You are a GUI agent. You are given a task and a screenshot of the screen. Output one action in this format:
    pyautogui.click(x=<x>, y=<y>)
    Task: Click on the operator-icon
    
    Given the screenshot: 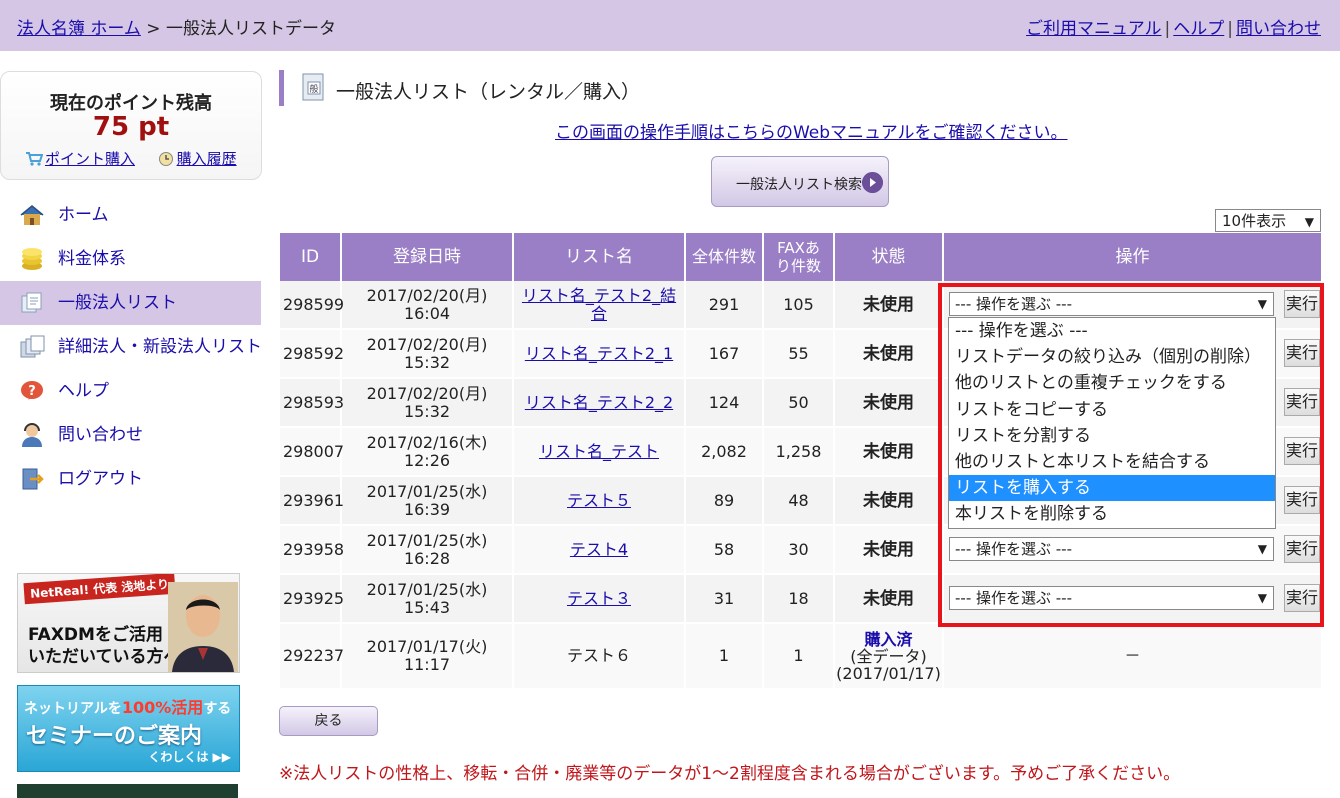 What is the action you would take?
    pyautogui.click(x=32, y=435)
    